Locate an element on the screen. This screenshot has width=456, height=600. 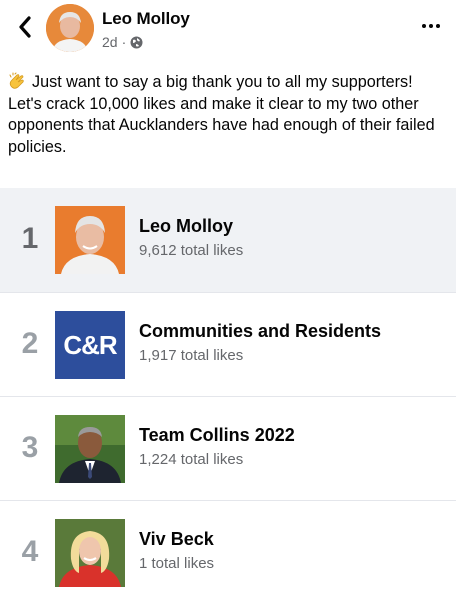
cr-logo-text: C&R is located at coordinates (90, 344).